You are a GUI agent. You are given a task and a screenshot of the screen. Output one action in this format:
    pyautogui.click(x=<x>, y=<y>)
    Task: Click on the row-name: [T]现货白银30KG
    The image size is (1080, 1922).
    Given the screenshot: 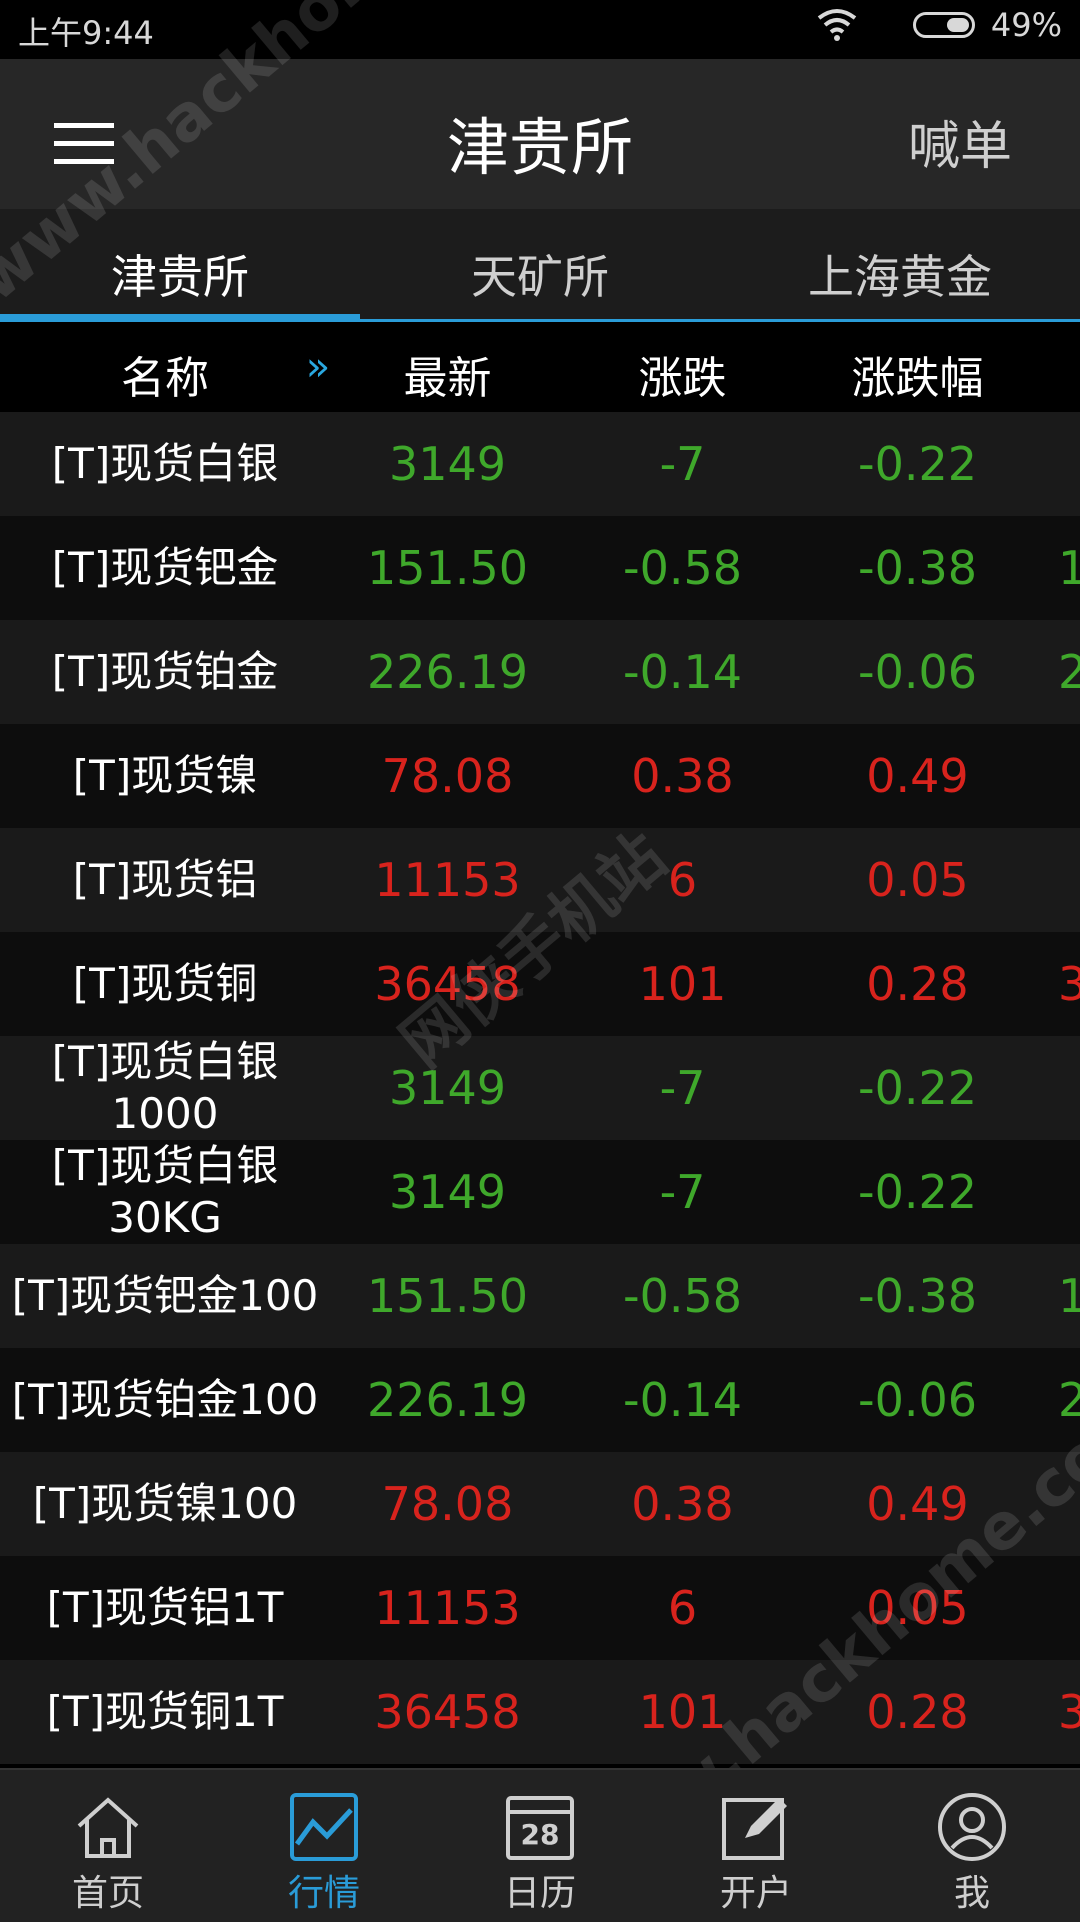 What is the action you would take?
    pyautogui.click(x=165, y=1191)
    